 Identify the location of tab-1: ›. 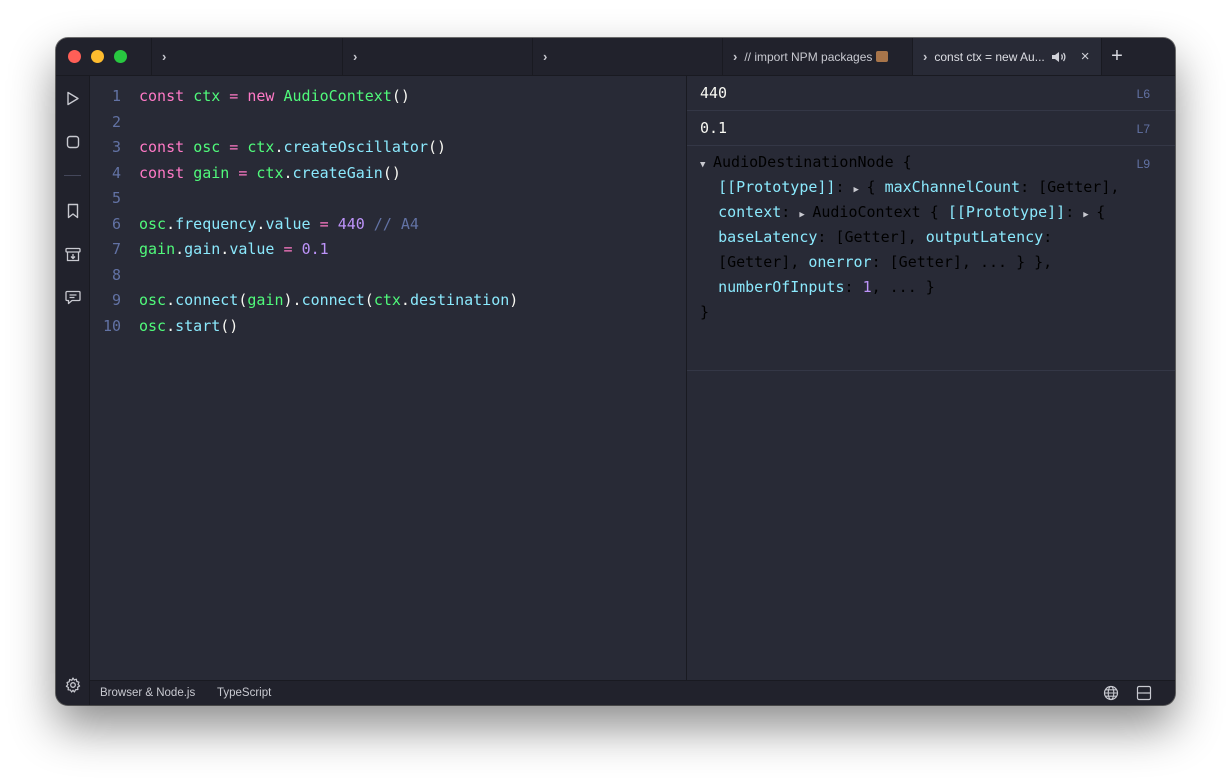
(246, 56).